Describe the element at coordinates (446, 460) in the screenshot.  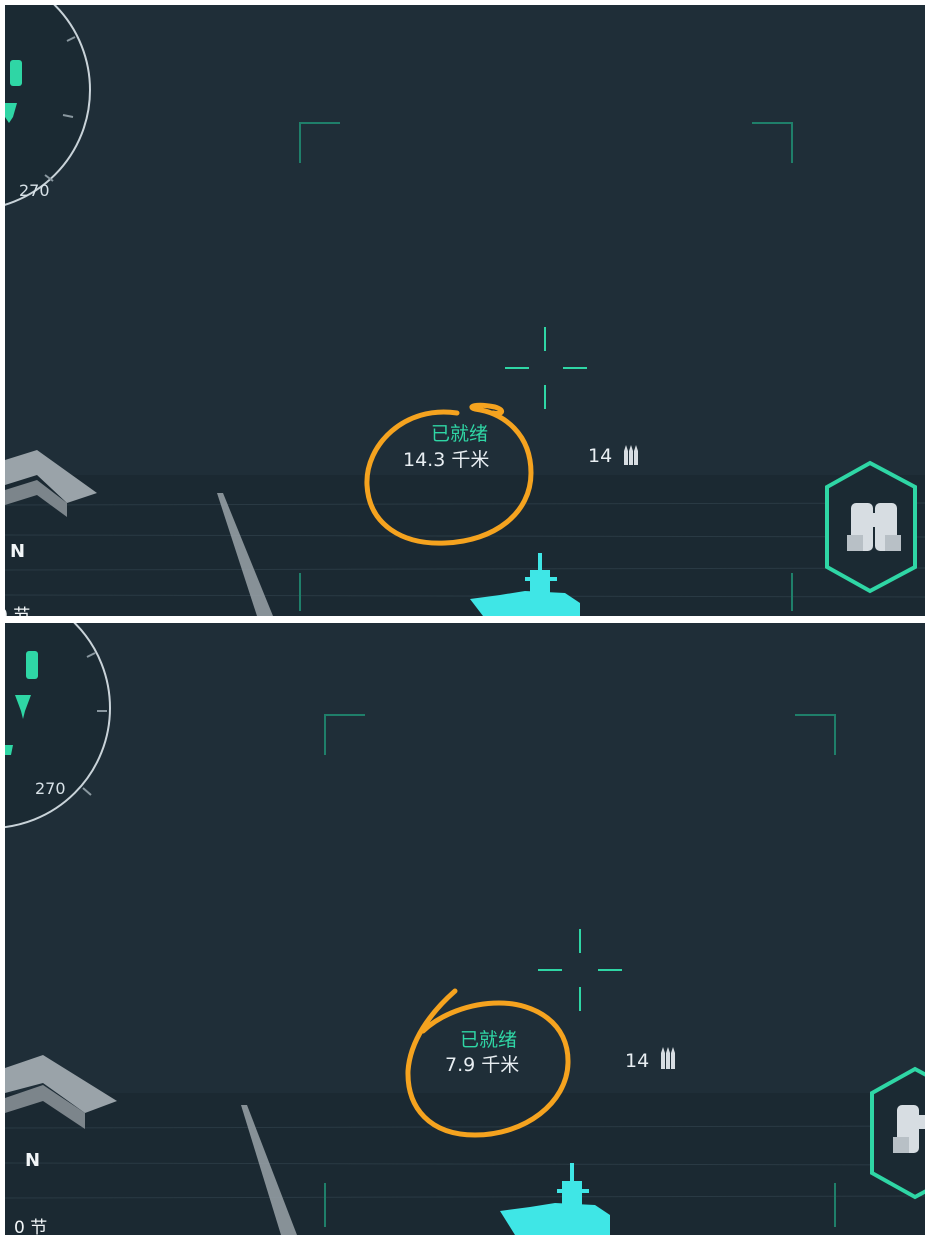
I see `target-distance-label: 14.3 千米` at that location.